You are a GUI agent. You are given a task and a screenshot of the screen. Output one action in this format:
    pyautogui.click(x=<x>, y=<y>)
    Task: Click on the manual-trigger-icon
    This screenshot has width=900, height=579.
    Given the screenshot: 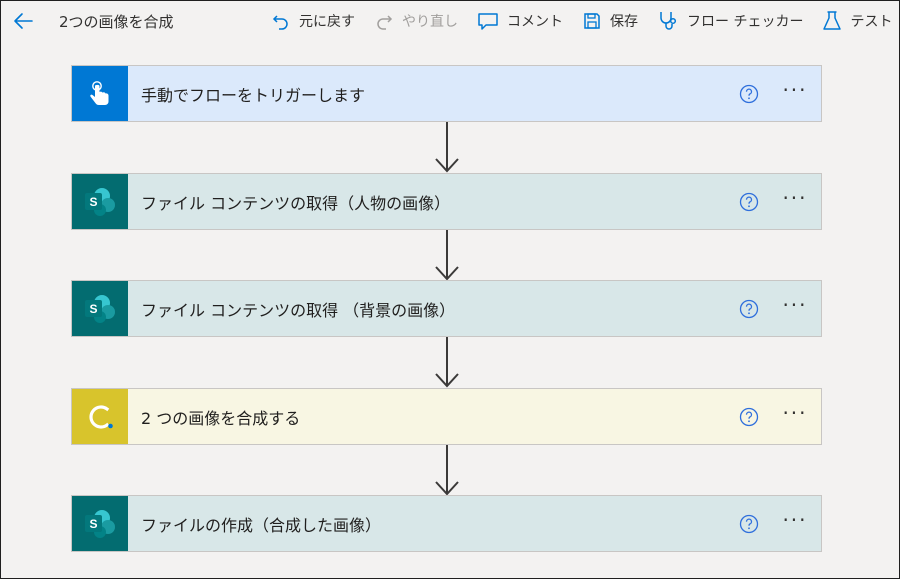 What is the action you would take?
    pyautogui.click(x=100, y=93)
    